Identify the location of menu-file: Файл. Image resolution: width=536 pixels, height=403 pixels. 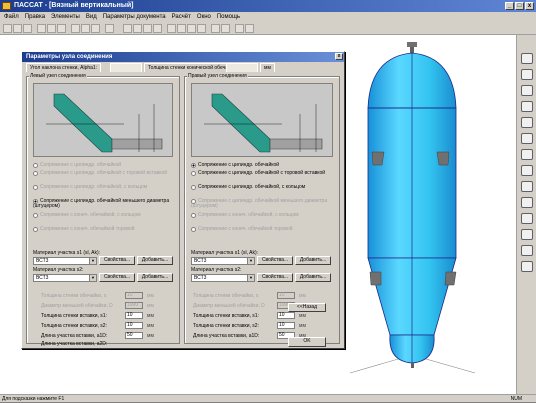
(11, 17).